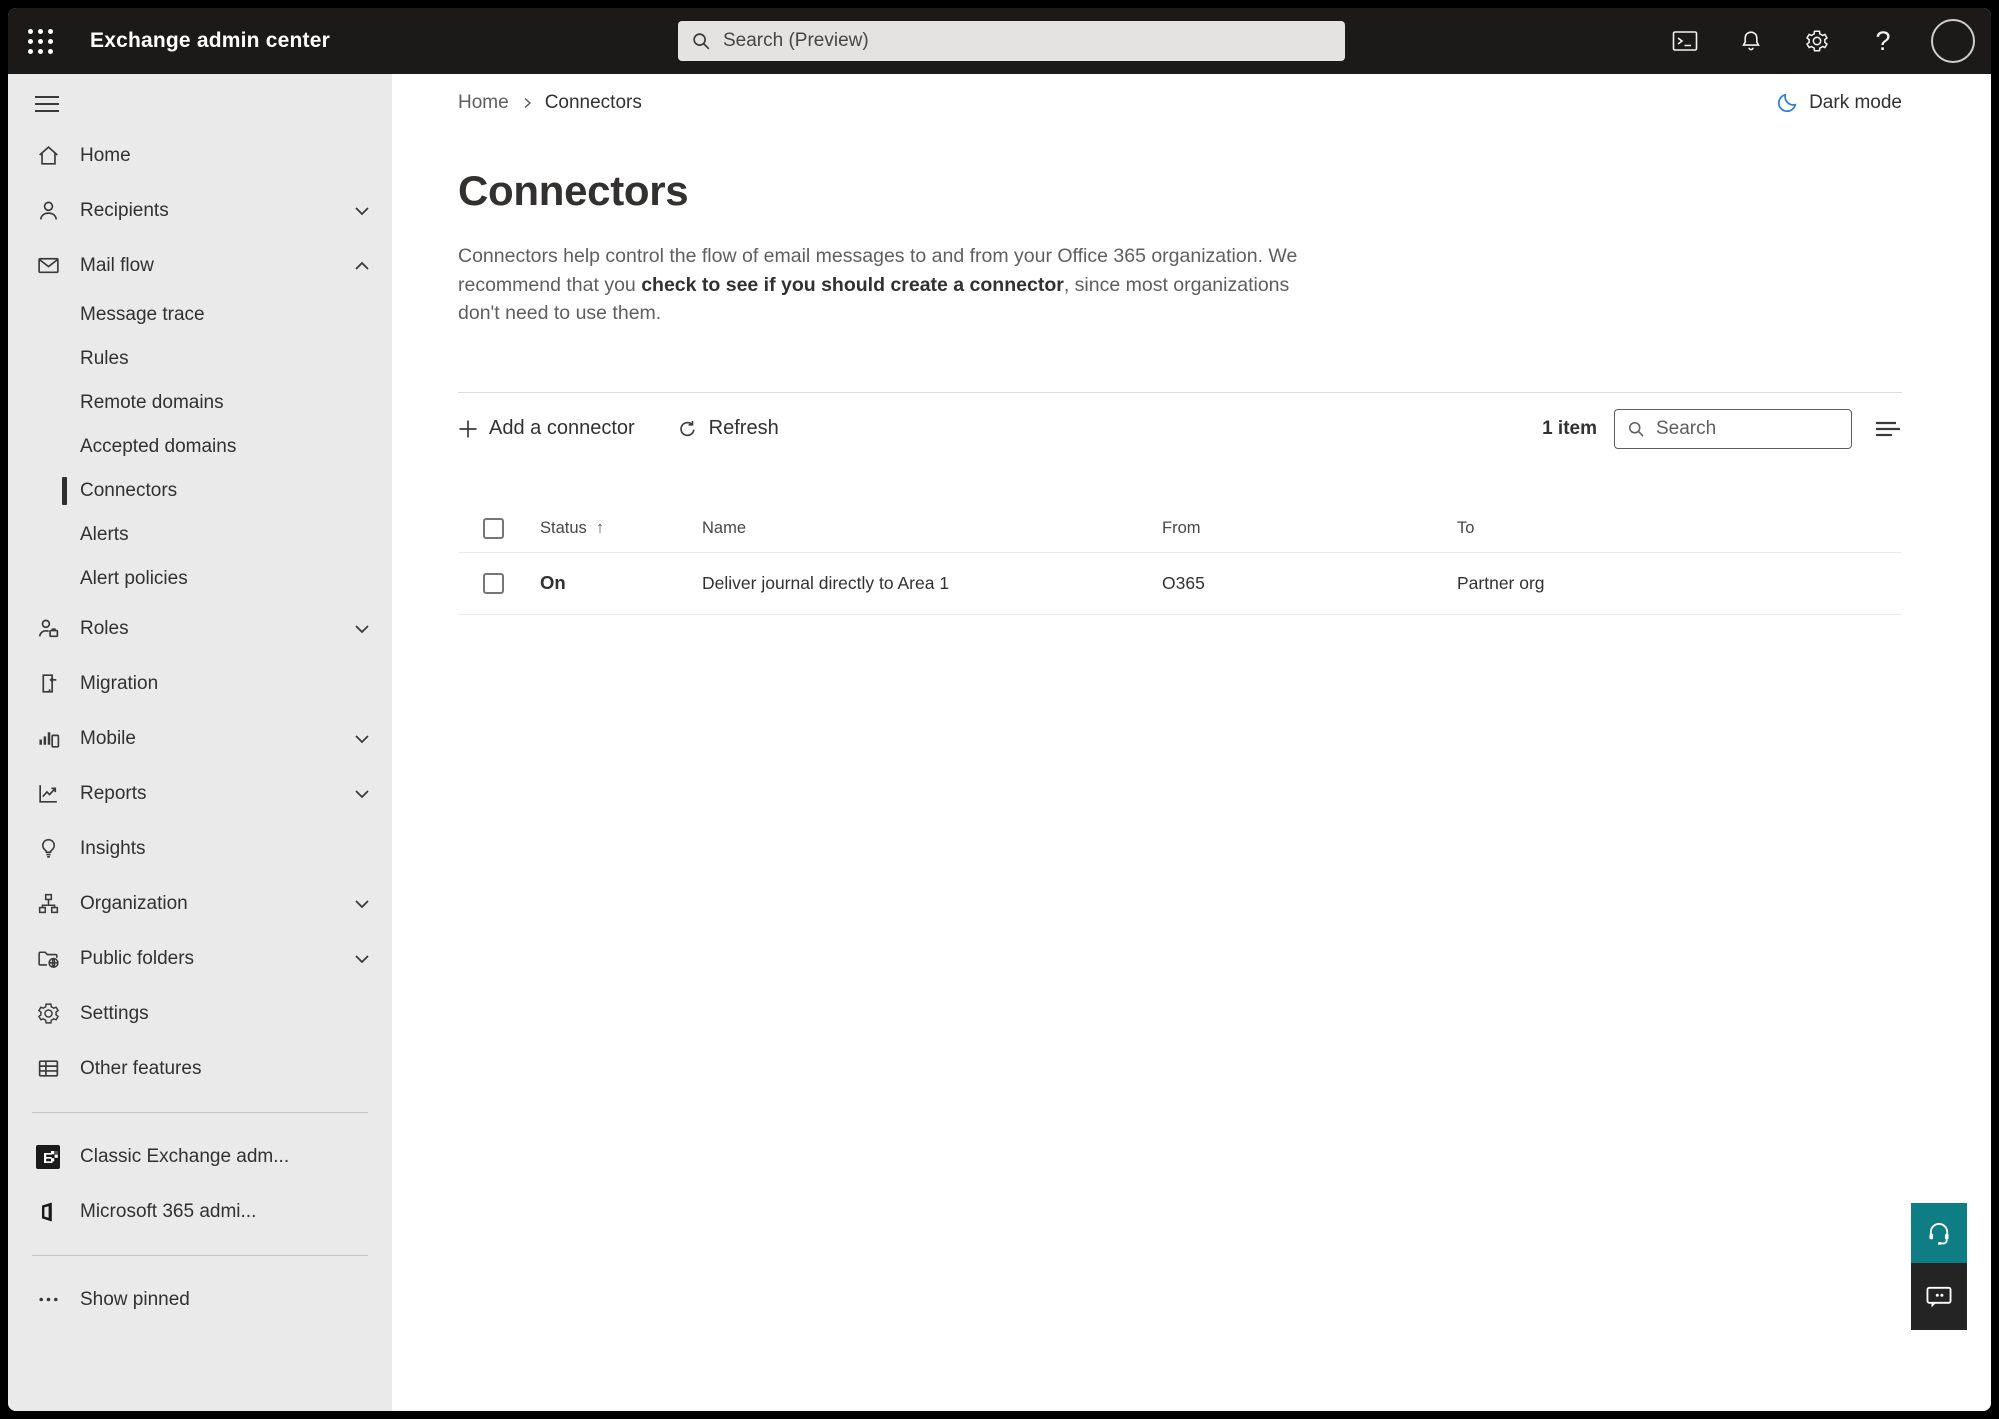 The height and width of the screenshot is (1419, 1999). Describe the element at coordinates (200, 848) in the screenshot. I see `sidebar-item-insights: Insights` at that location.